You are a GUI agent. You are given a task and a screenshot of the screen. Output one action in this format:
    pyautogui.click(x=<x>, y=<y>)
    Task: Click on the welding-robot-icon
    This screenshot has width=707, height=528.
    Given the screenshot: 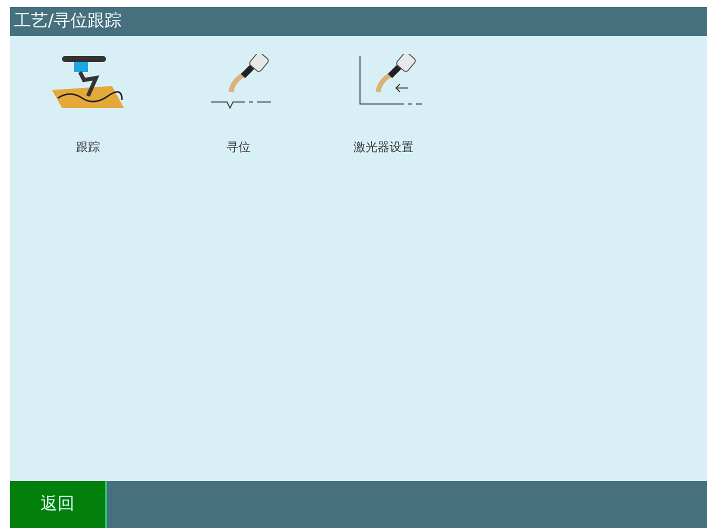 What is the action you would take?
    pyautogui.click(x=88, y=82)
    